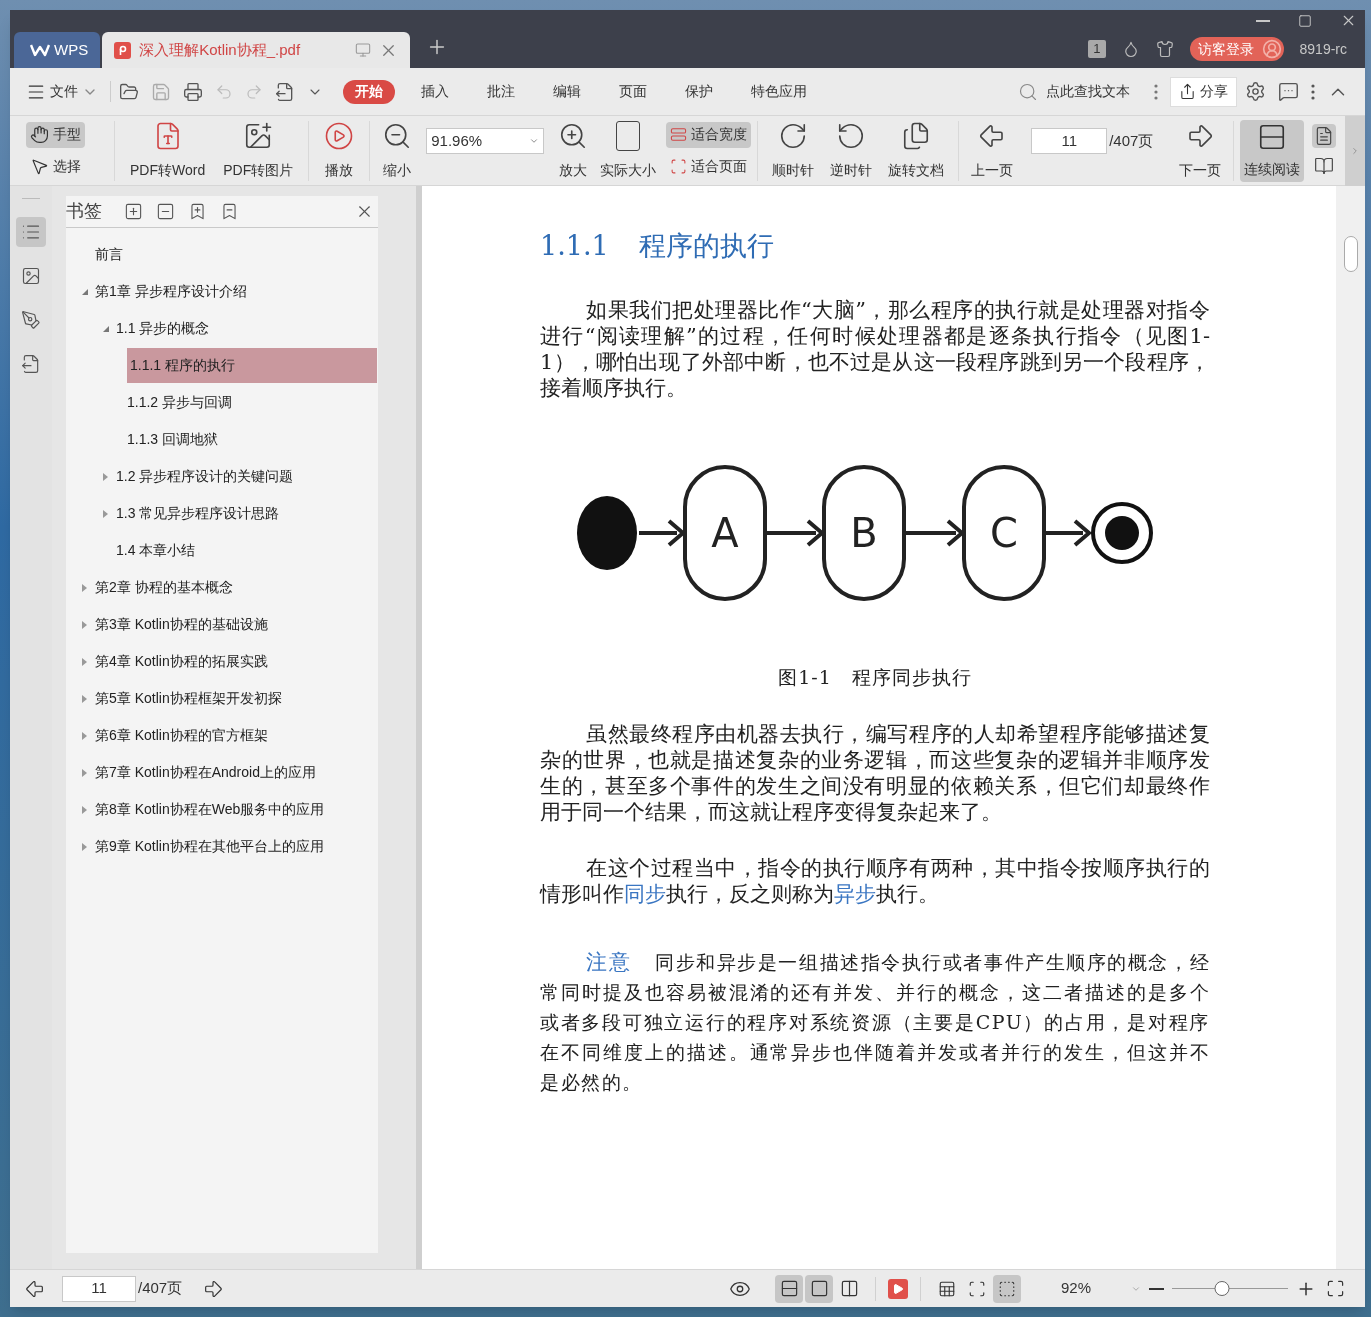  Describe the element at coordinates (875, 881) in the screenshot. I see `paragraph: 在这个过程当中，指令的执行顺序有两种，其中指令按顺序执行的情形叫作同步执行，反之则称为异步执行。` at that location.